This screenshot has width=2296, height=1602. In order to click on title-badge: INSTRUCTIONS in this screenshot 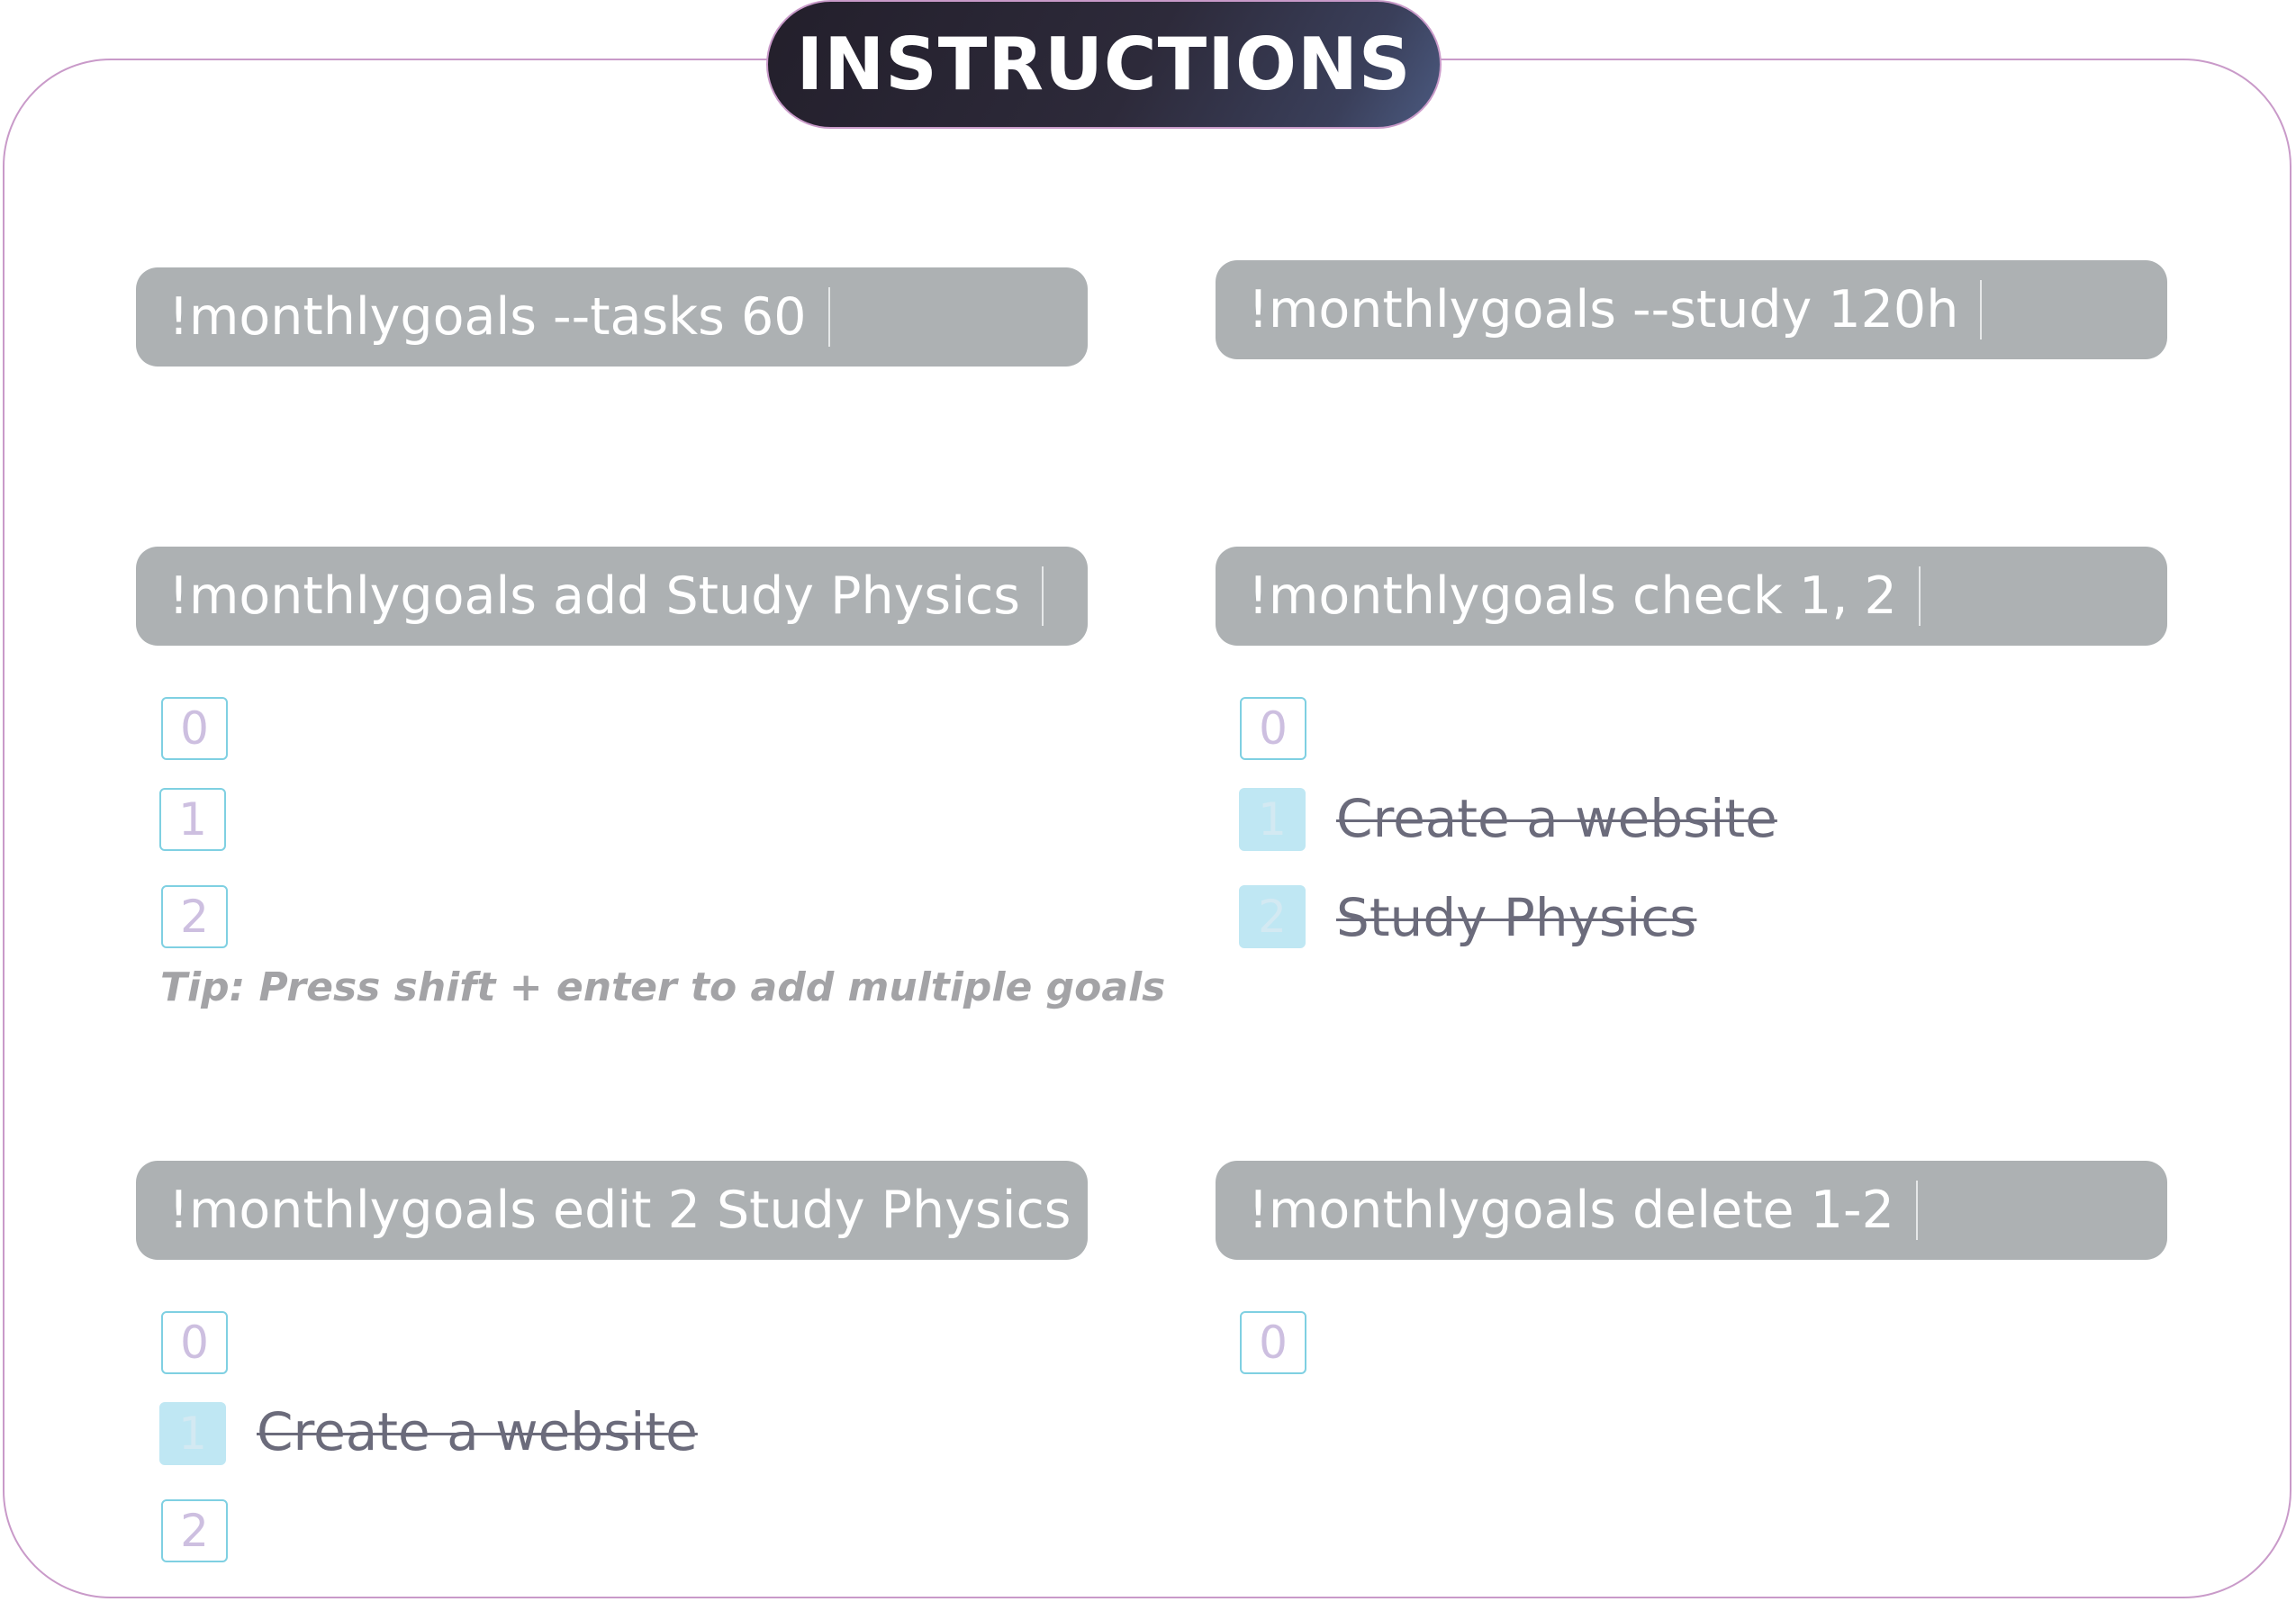, I will do `click(1104, 64)`.